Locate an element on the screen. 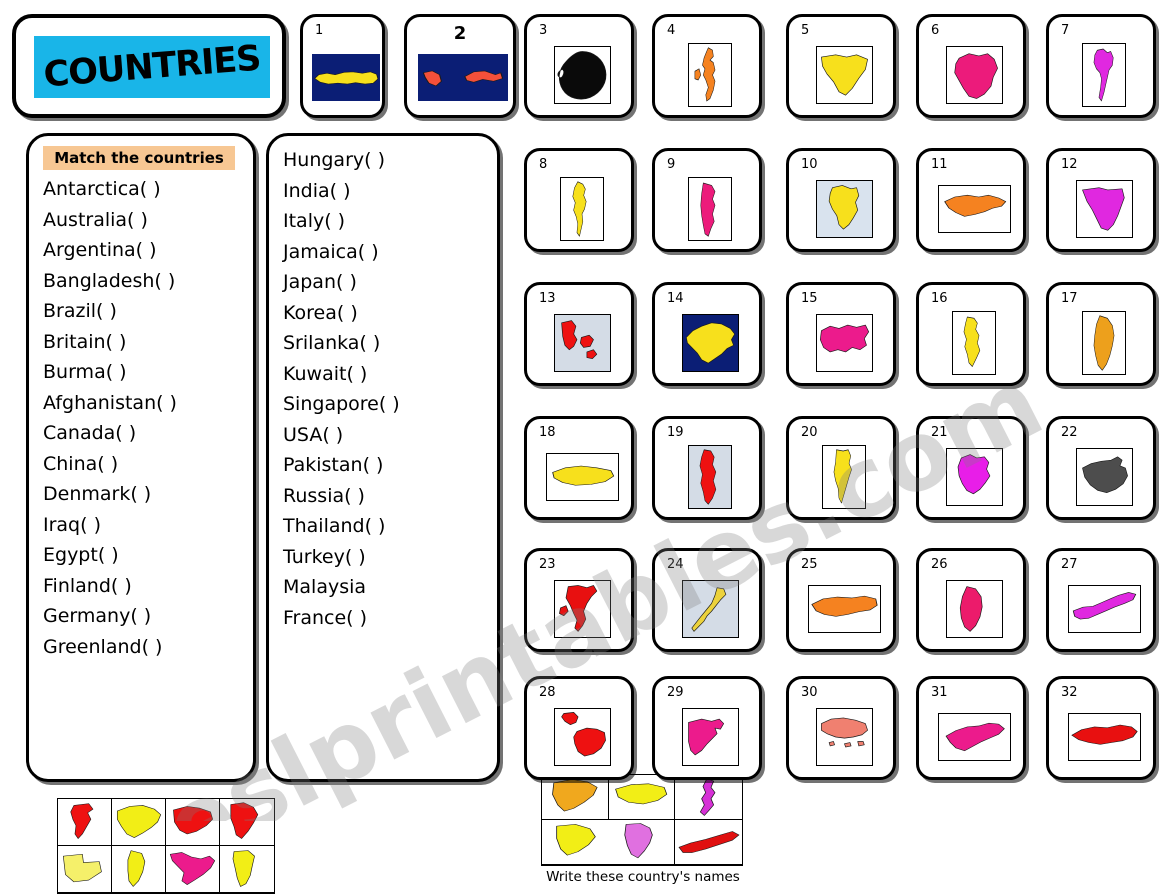 This screenshot has height=894, width=1169. denmark-map-silhouette is located at coordinates (582, 343).